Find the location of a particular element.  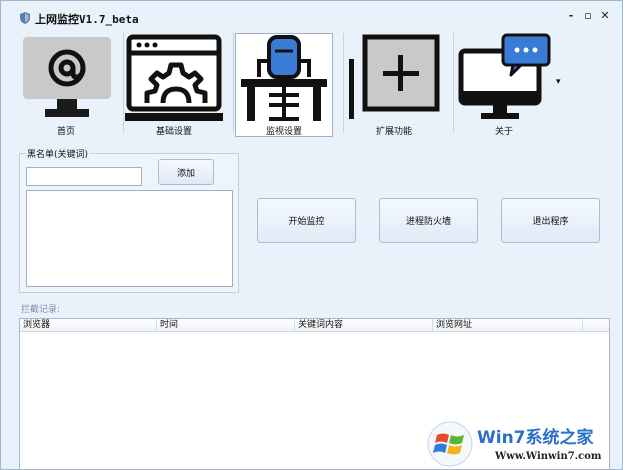

toolbar-item-monitor-settings: 监视设置 is located at coordinates (284, 85).